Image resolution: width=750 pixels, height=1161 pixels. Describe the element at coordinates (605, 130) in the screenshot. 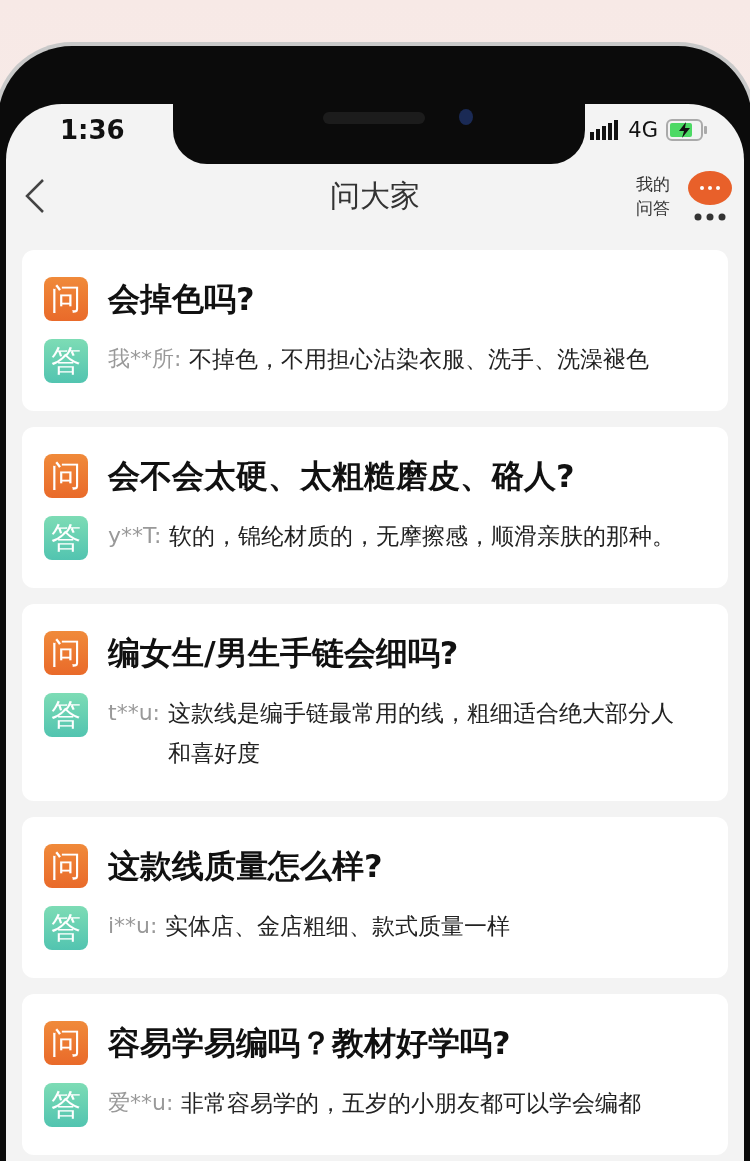

I see `signal-icon` at that location.